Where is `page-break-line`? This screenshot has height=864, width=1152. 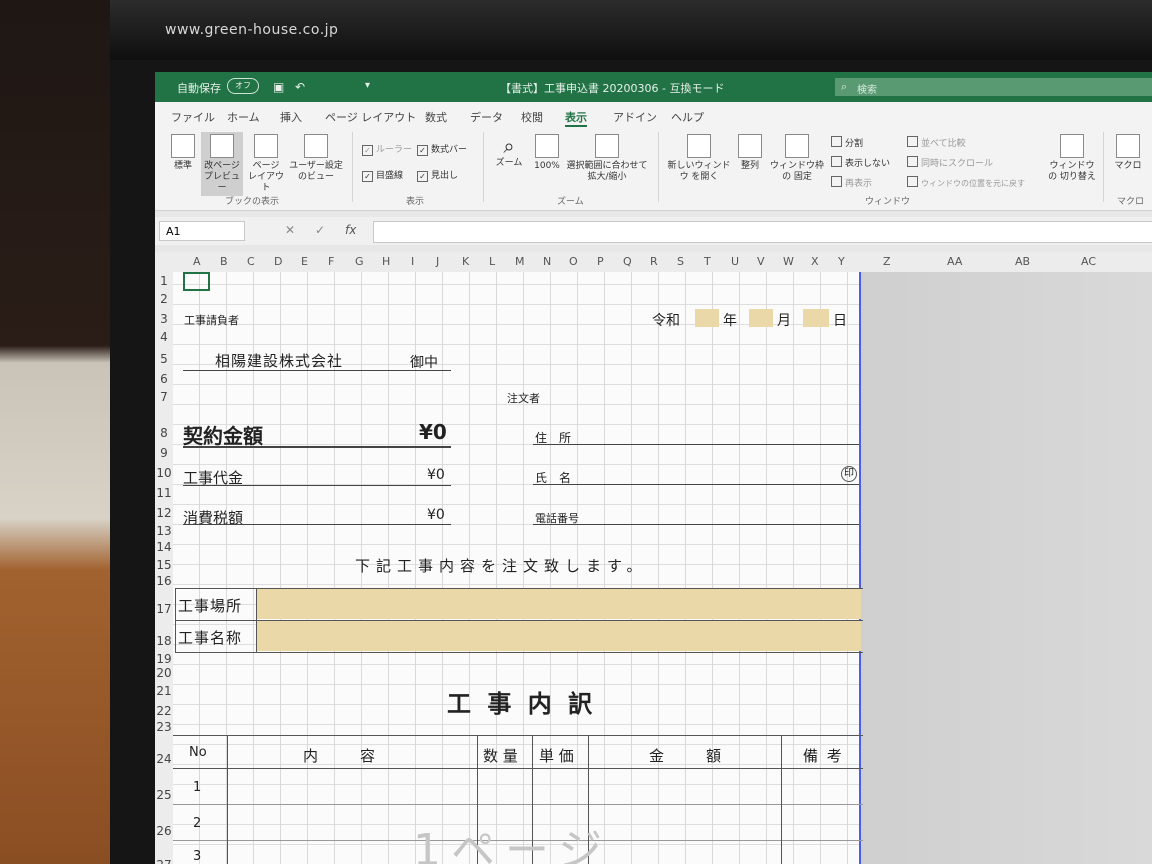
page-break-line is located at coordinates (860, 568).